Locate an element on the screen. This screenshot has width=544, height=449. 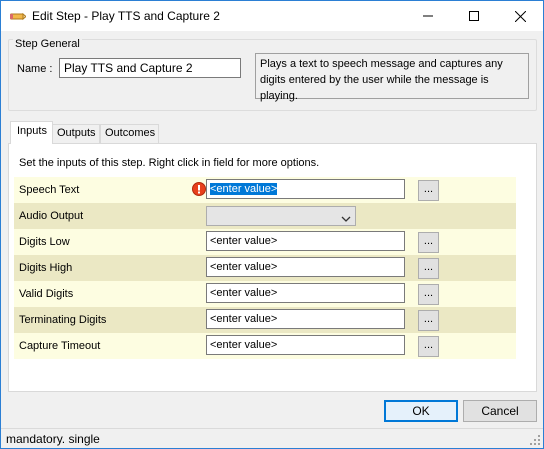
minimize-button is located at coordinates (428, 16).